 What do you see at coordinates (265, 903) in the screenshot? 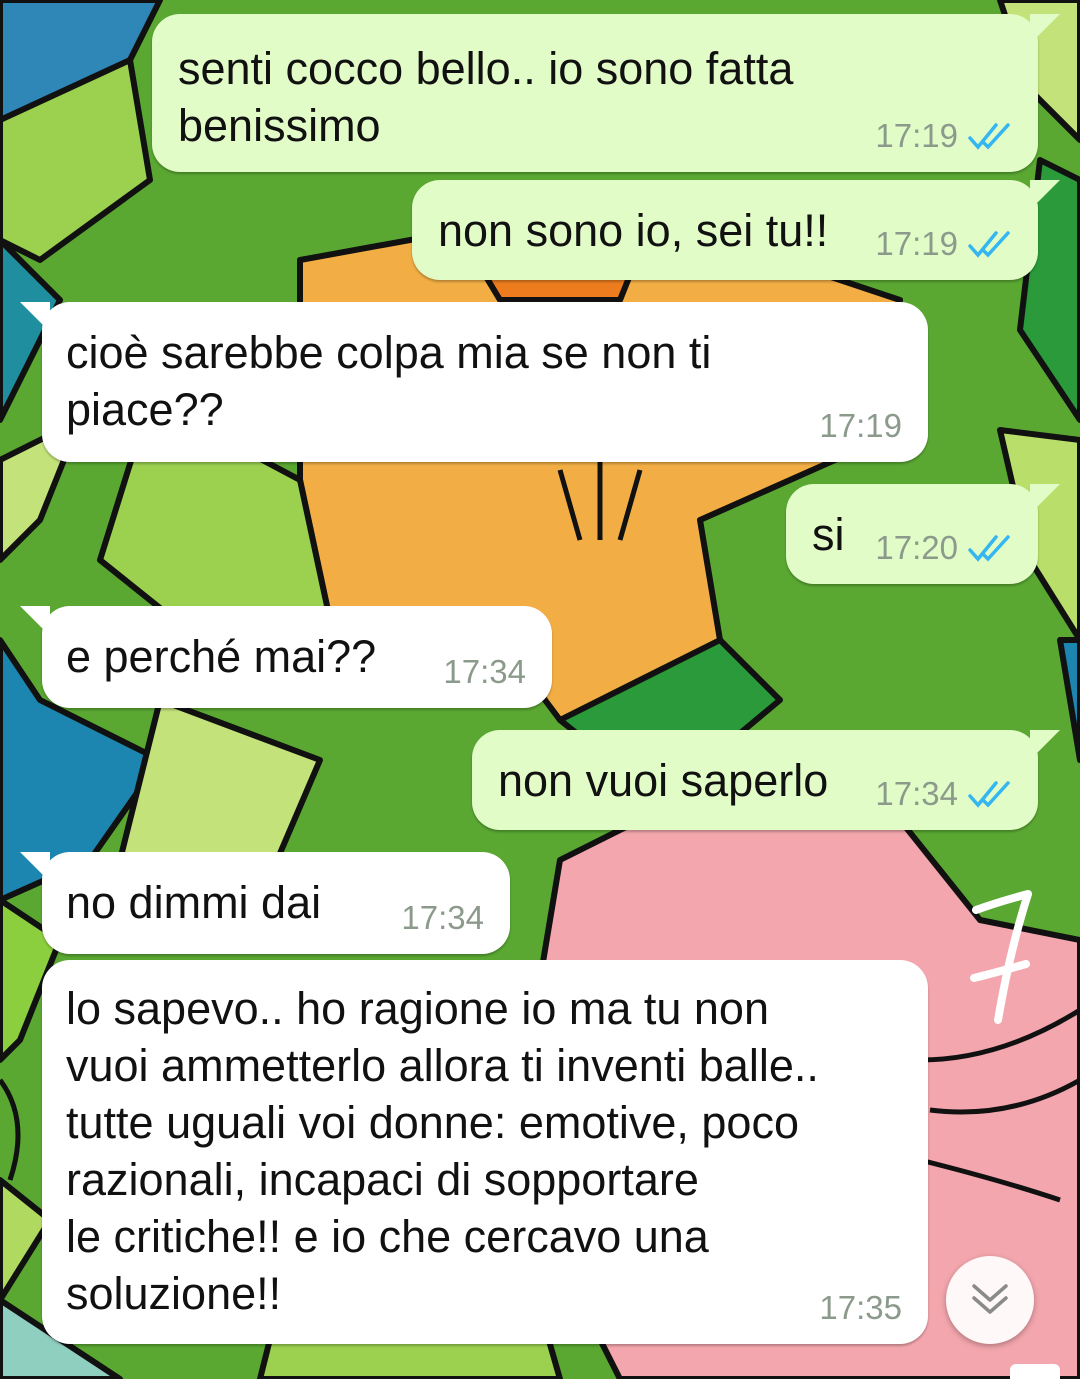
I see `message-incoming: no dimmi dai 17:34` at bounding box center [265, 903].